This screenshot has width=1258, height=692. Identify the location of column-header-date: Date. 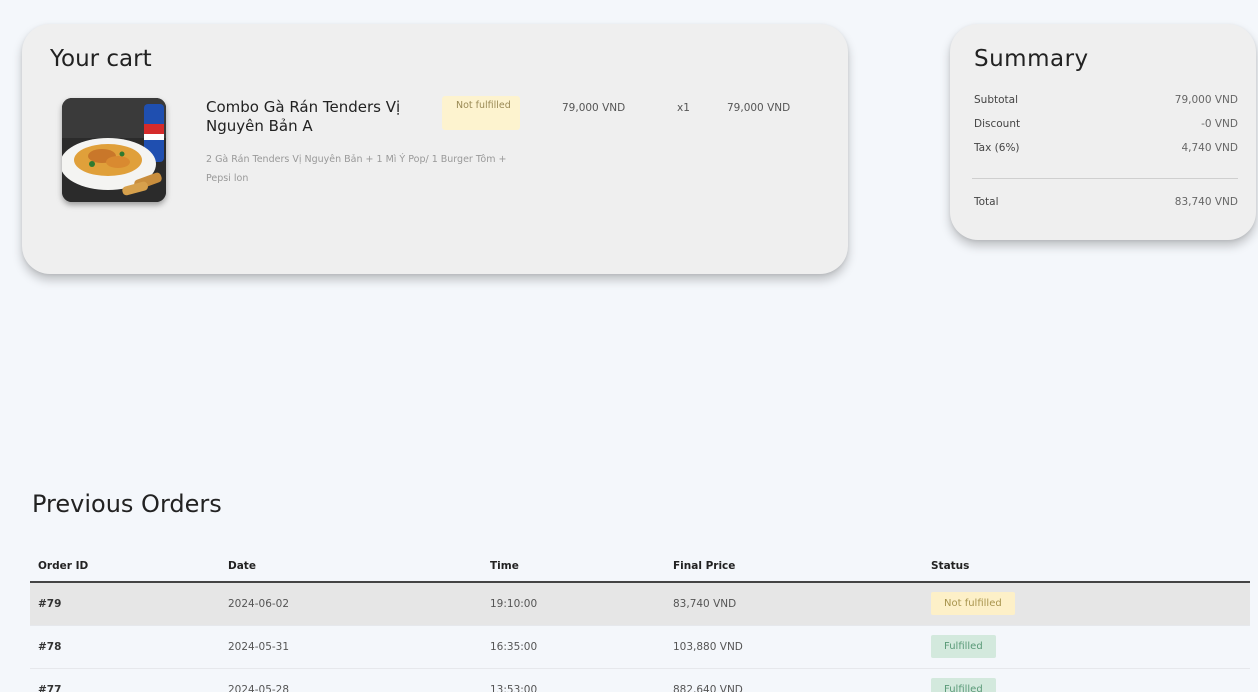
(351, 566).